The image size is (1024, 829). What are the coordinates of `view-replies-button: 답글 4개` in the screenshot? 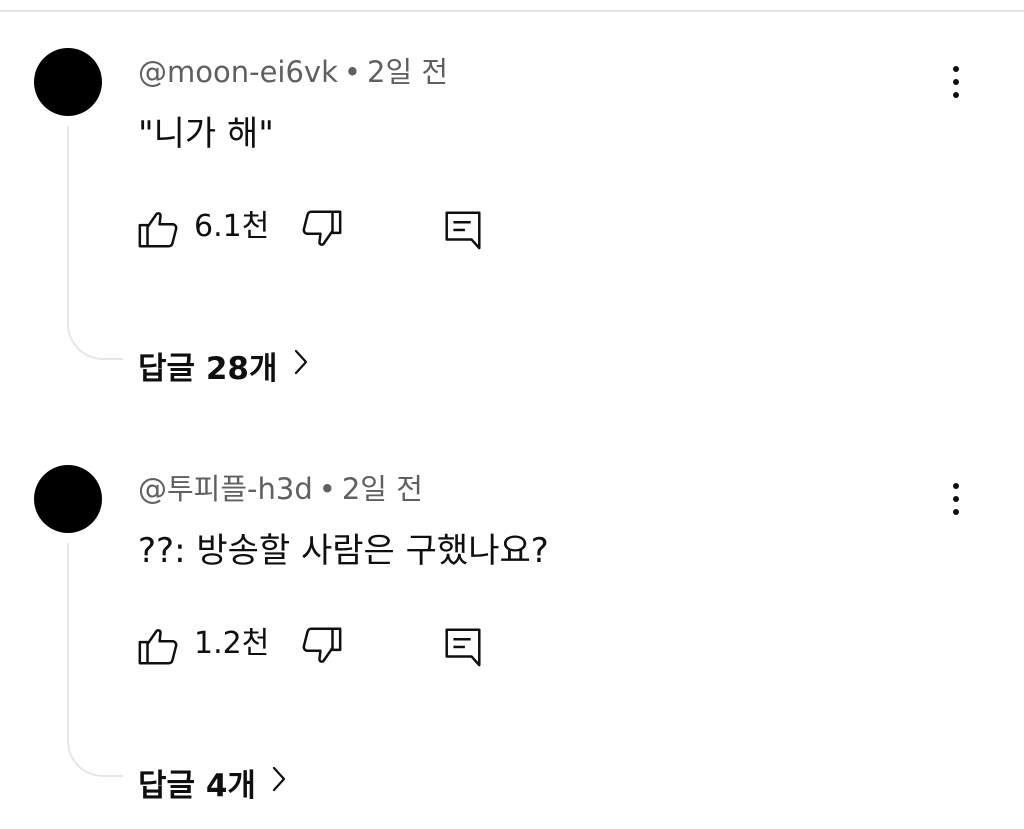 It's located at (212, 782).